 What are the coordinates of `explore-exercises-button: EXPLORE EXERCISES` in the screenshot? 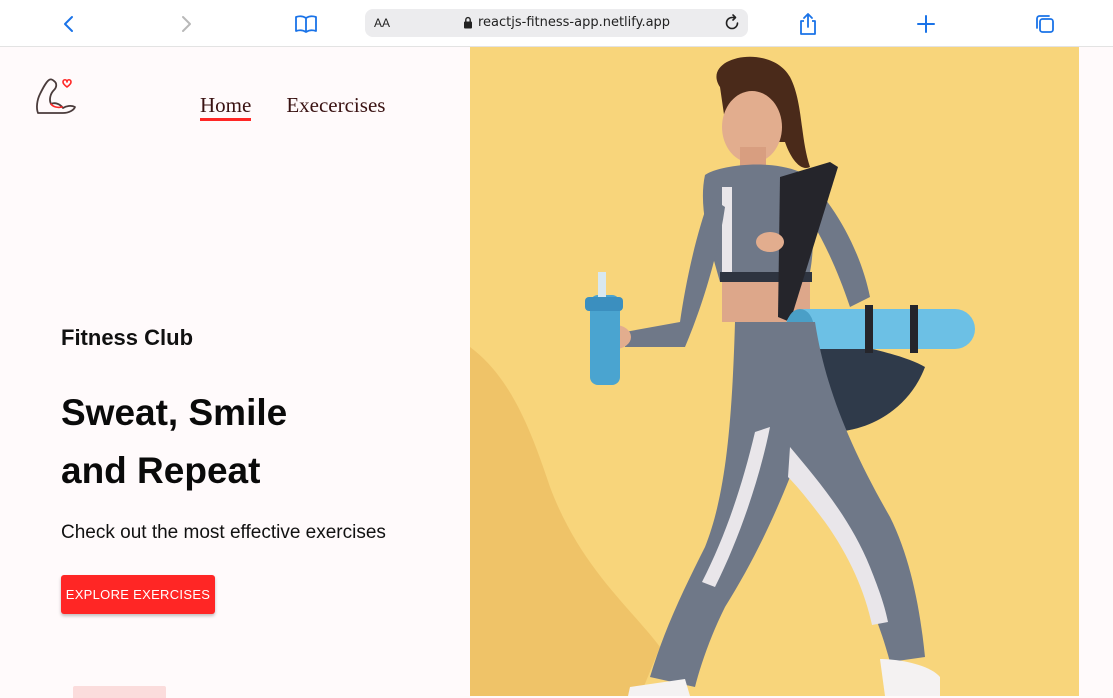 It's located at (138, 594).